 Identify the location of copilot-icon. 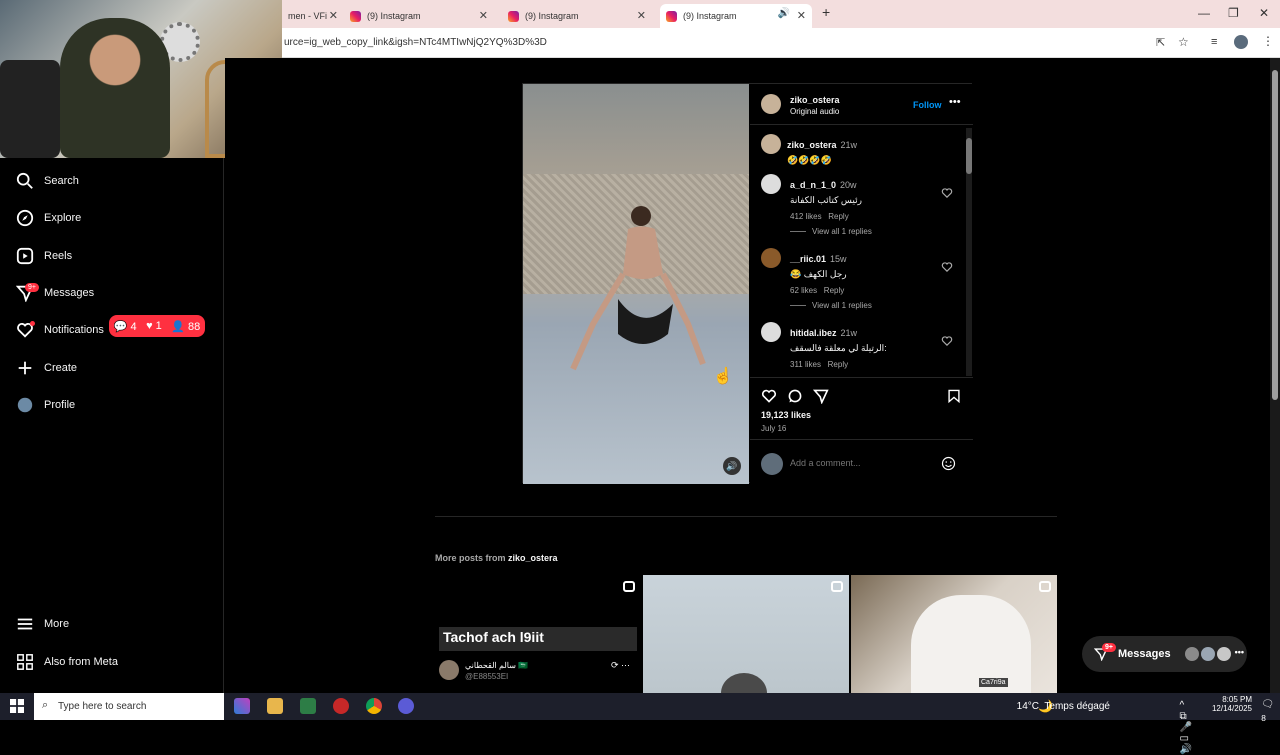
(242, 706).